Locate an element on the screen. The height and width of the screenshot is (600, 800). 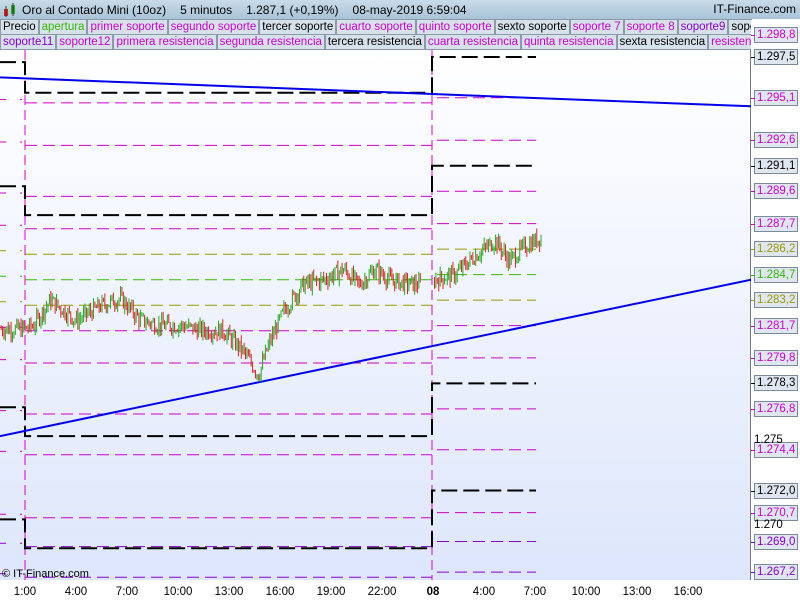
price-label: 1.269,0 is located at coordinates (776, 541).